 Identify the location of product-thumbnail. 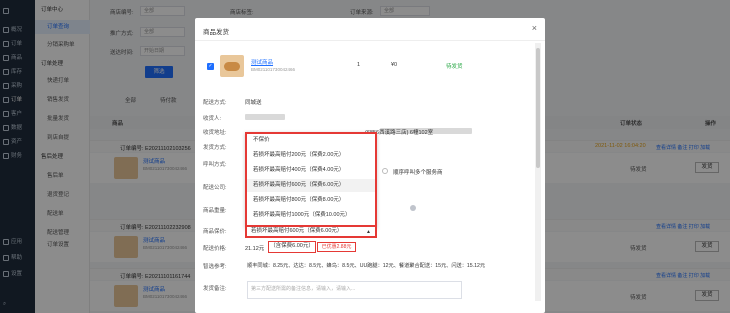
(232, 66).